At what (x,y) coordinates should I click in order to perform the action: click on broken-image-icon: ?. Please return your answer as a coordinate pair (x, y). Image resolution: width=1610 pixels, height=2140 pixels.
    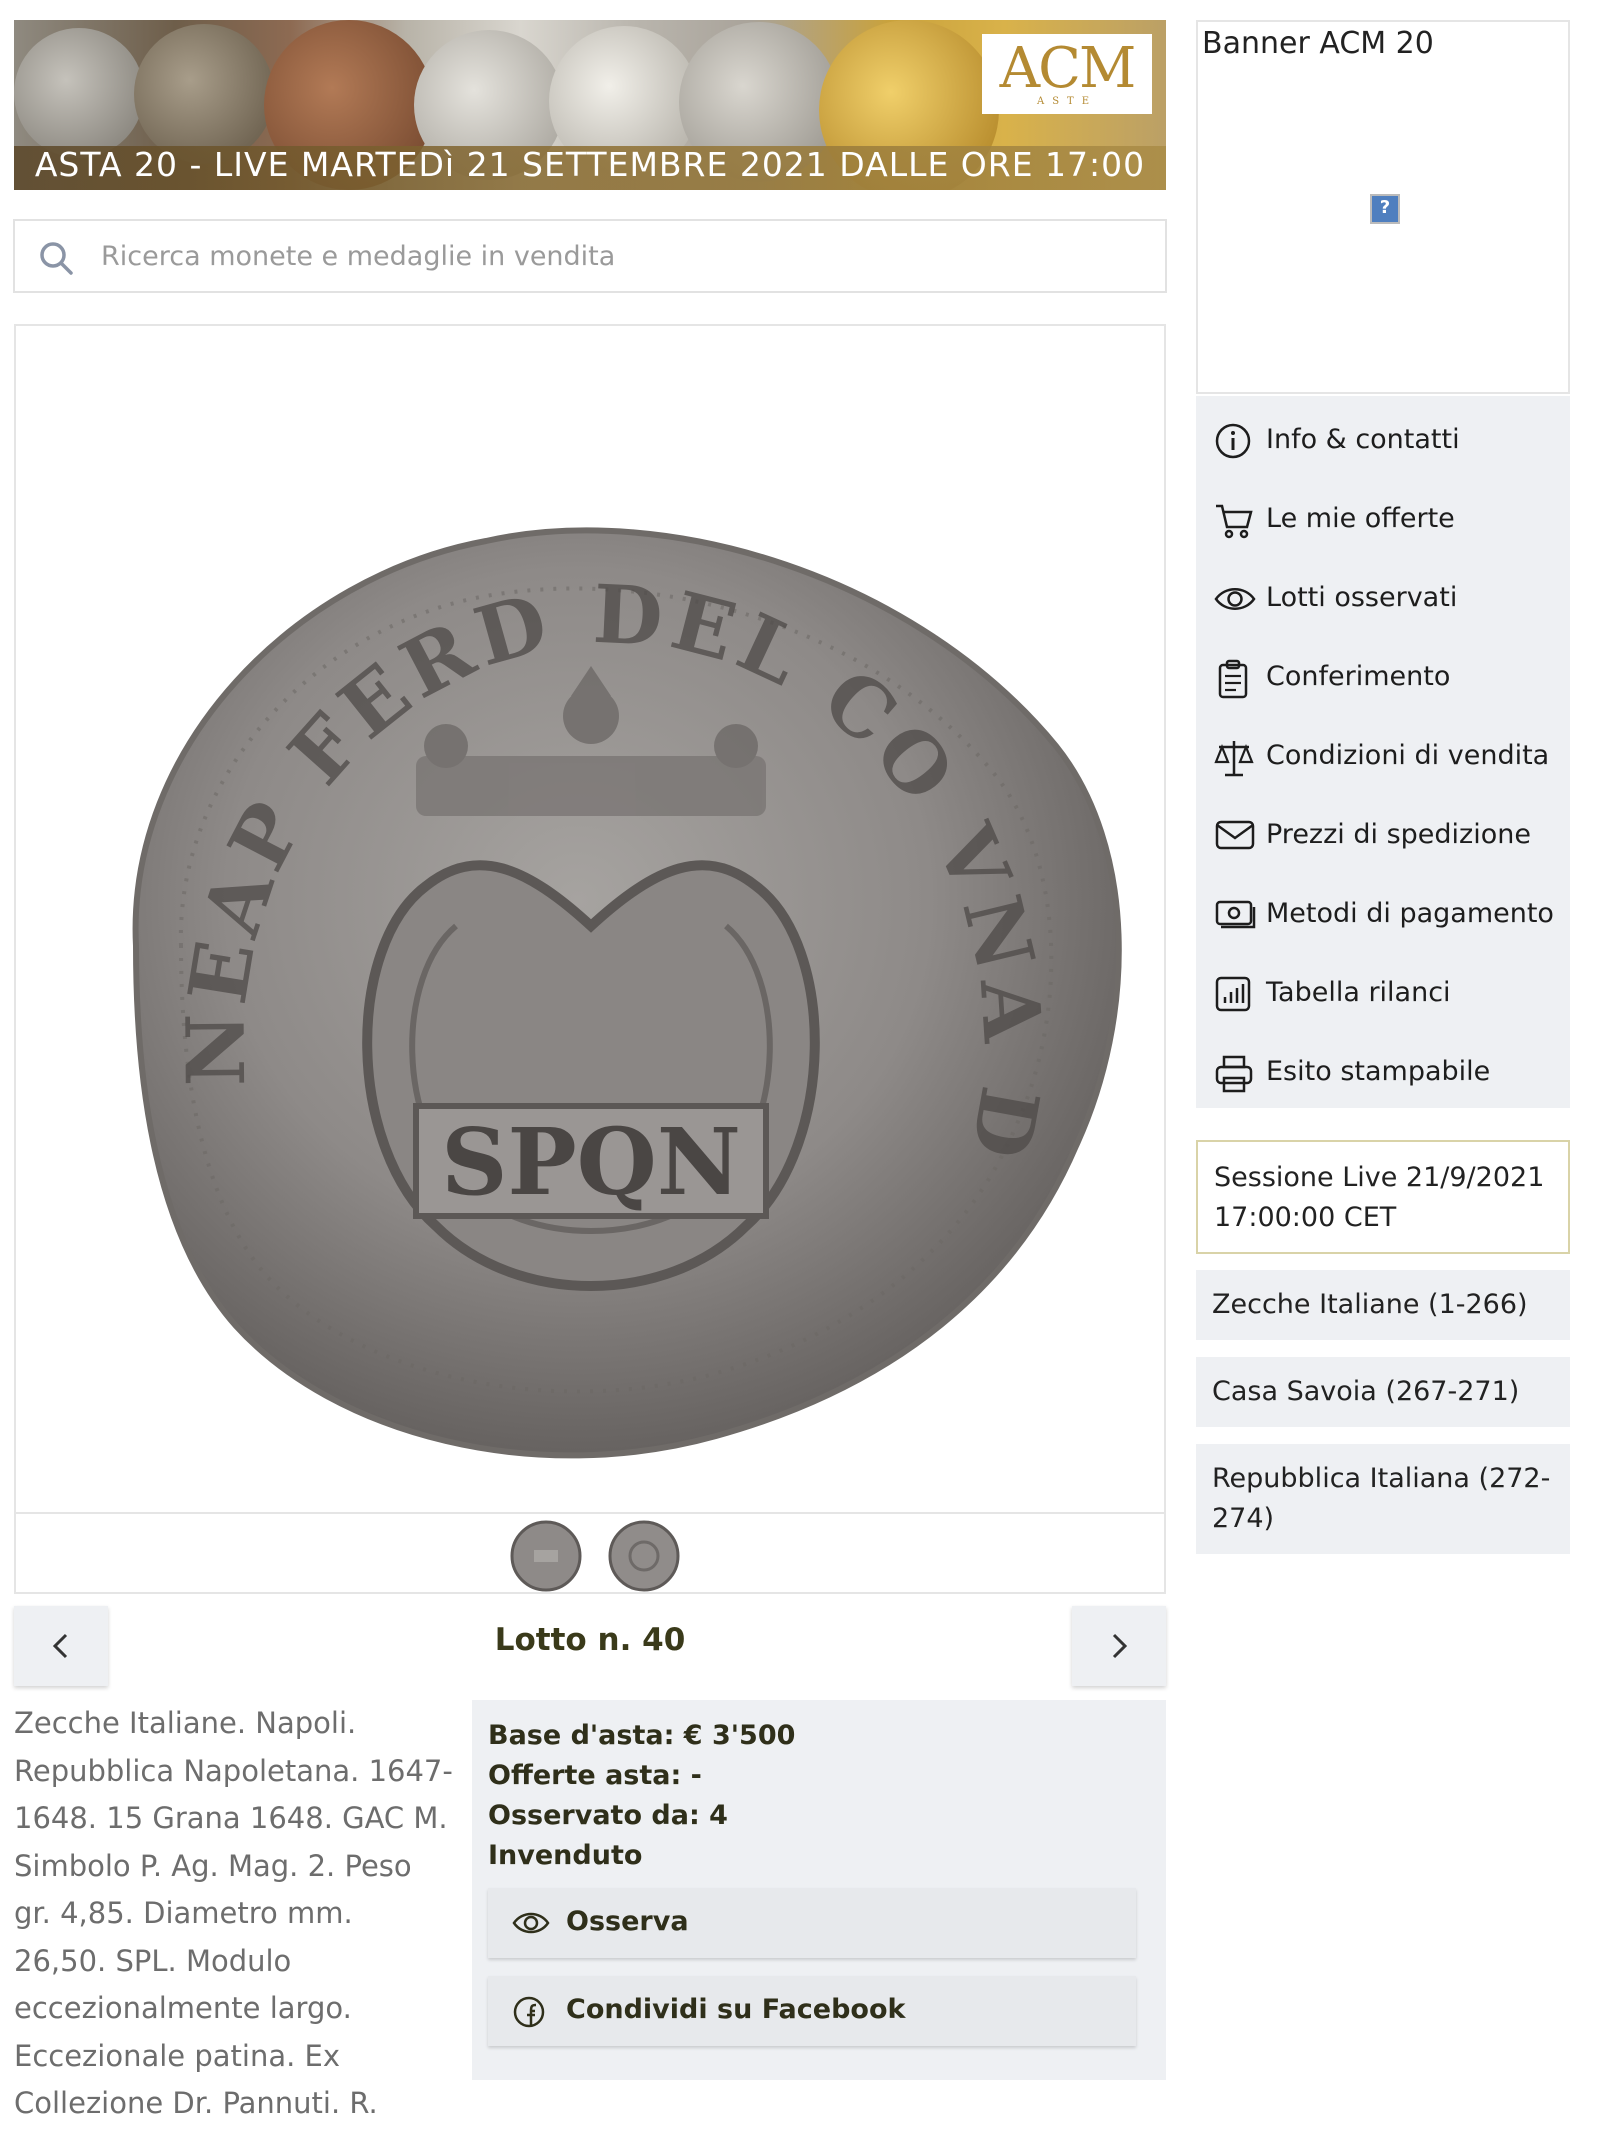
    Looking at the image, I should click on (1385, 209).